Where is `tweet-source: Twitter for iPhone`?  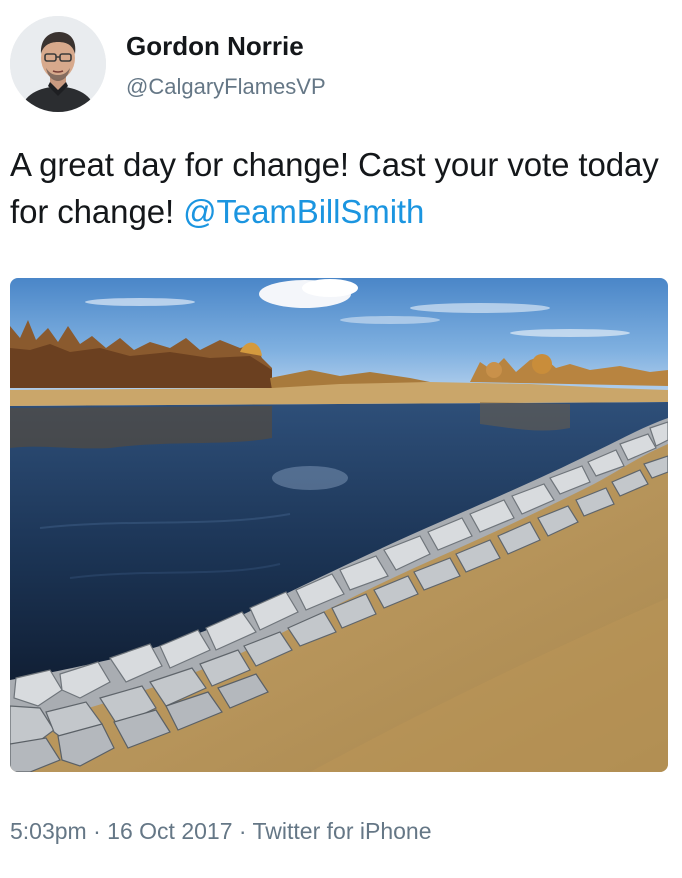
tweet-source: Twitter for iPhone is located at coordinates (342, 831).